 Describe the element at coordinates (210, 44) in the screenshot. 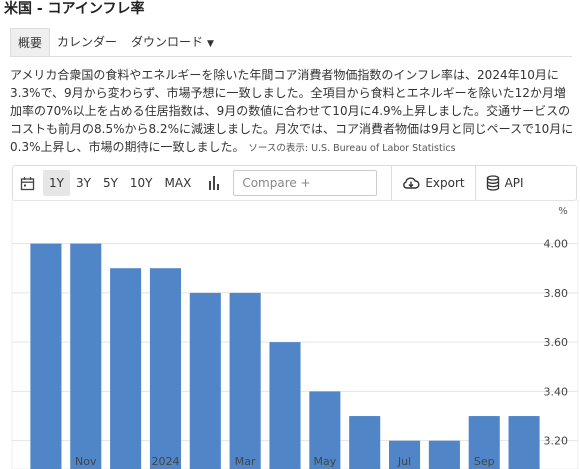

I see `caret-down-icon: ▼` at that location.